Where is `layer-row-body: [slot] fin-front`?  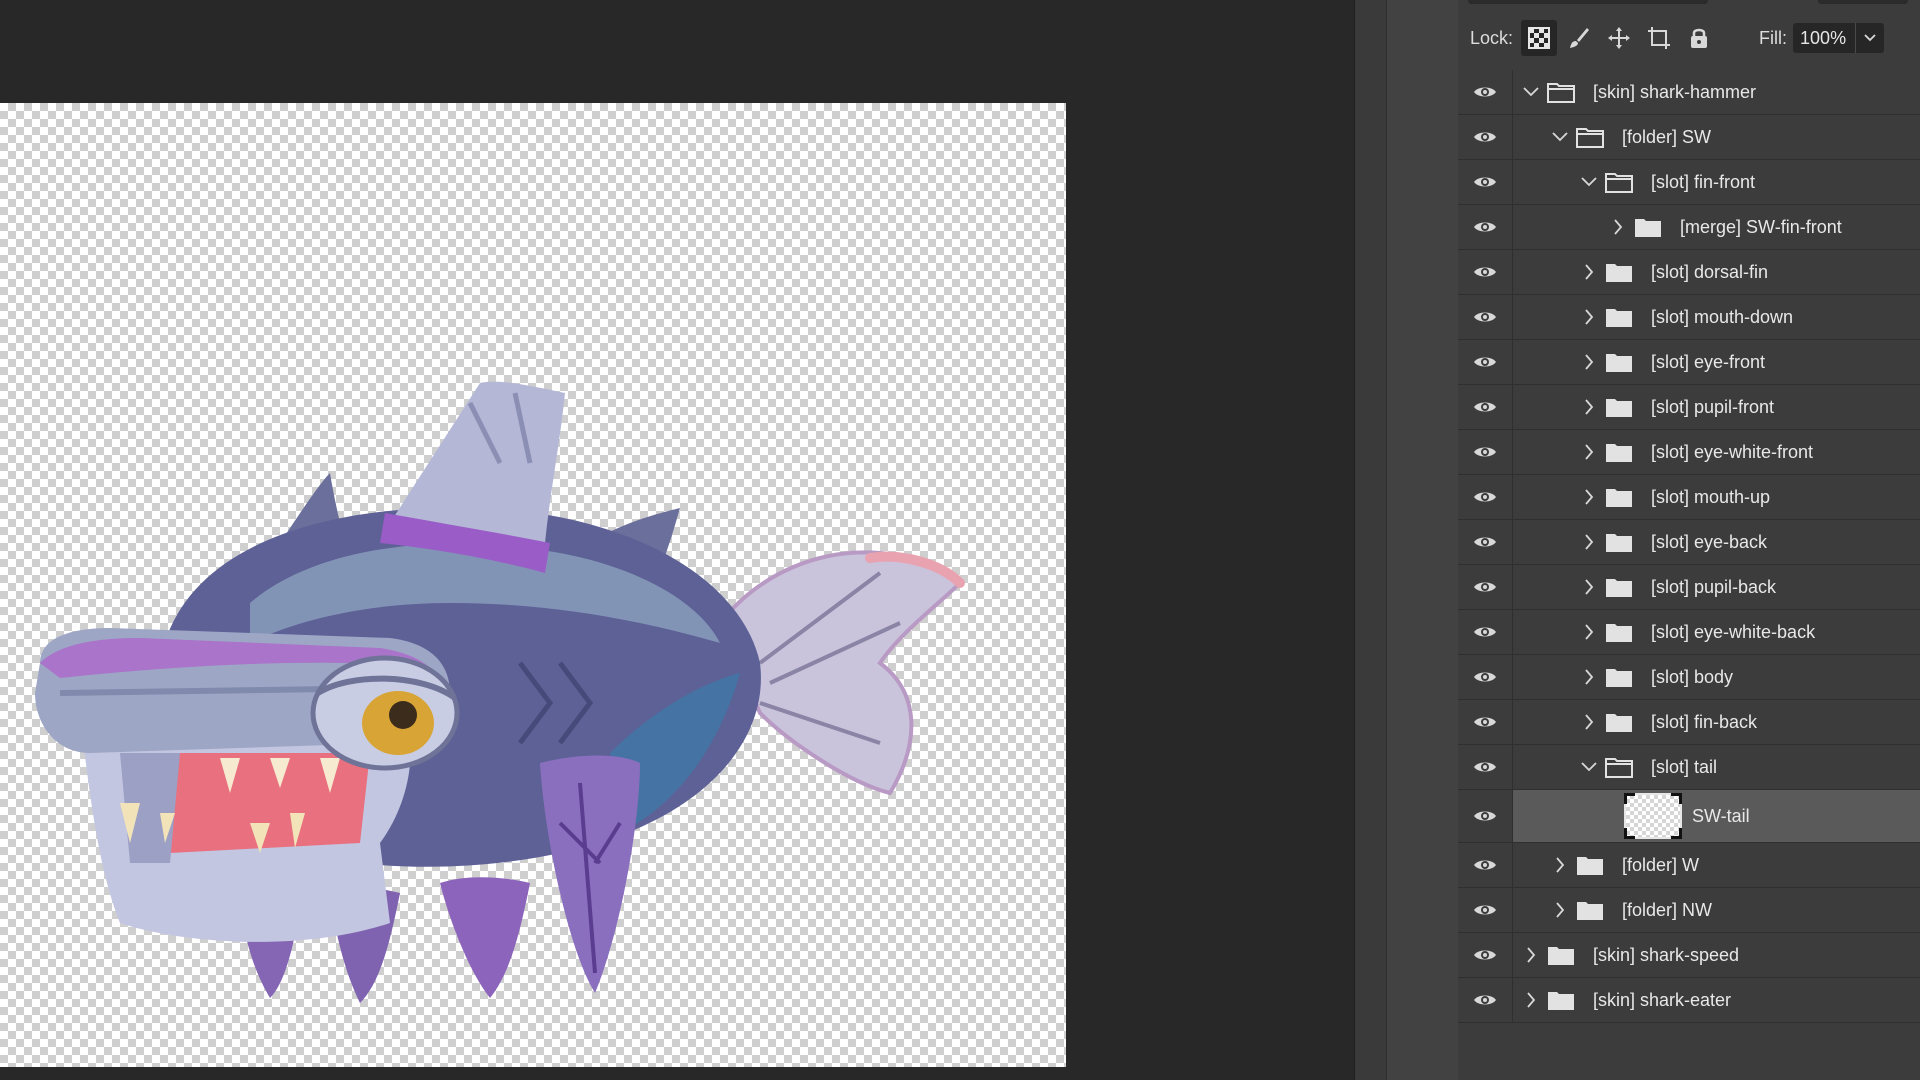
layer-row-body: [slot] fin-front is located at coordinates (1716, 182).